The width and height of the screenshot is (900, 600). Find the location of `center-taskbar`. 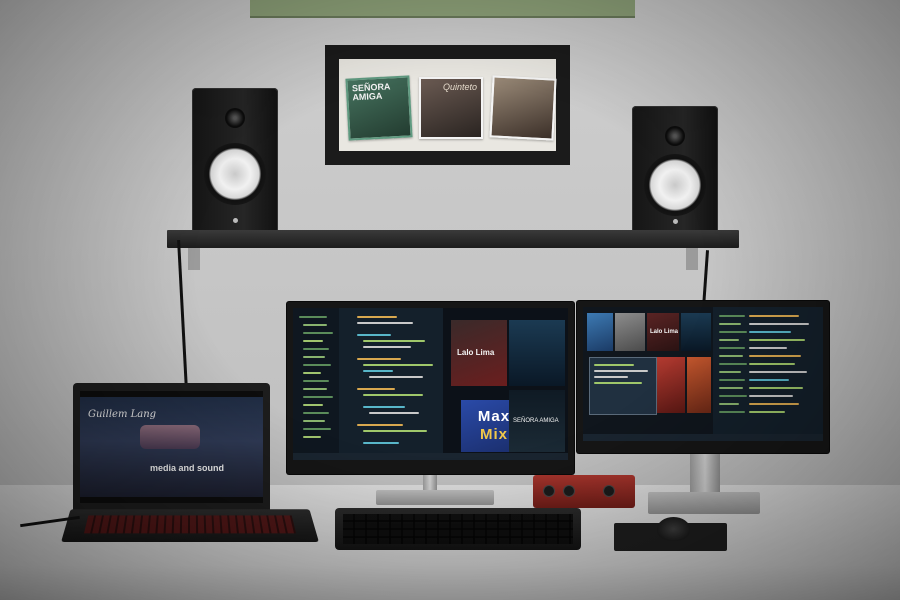

center-taskbar is located at coordinates (430, 456).